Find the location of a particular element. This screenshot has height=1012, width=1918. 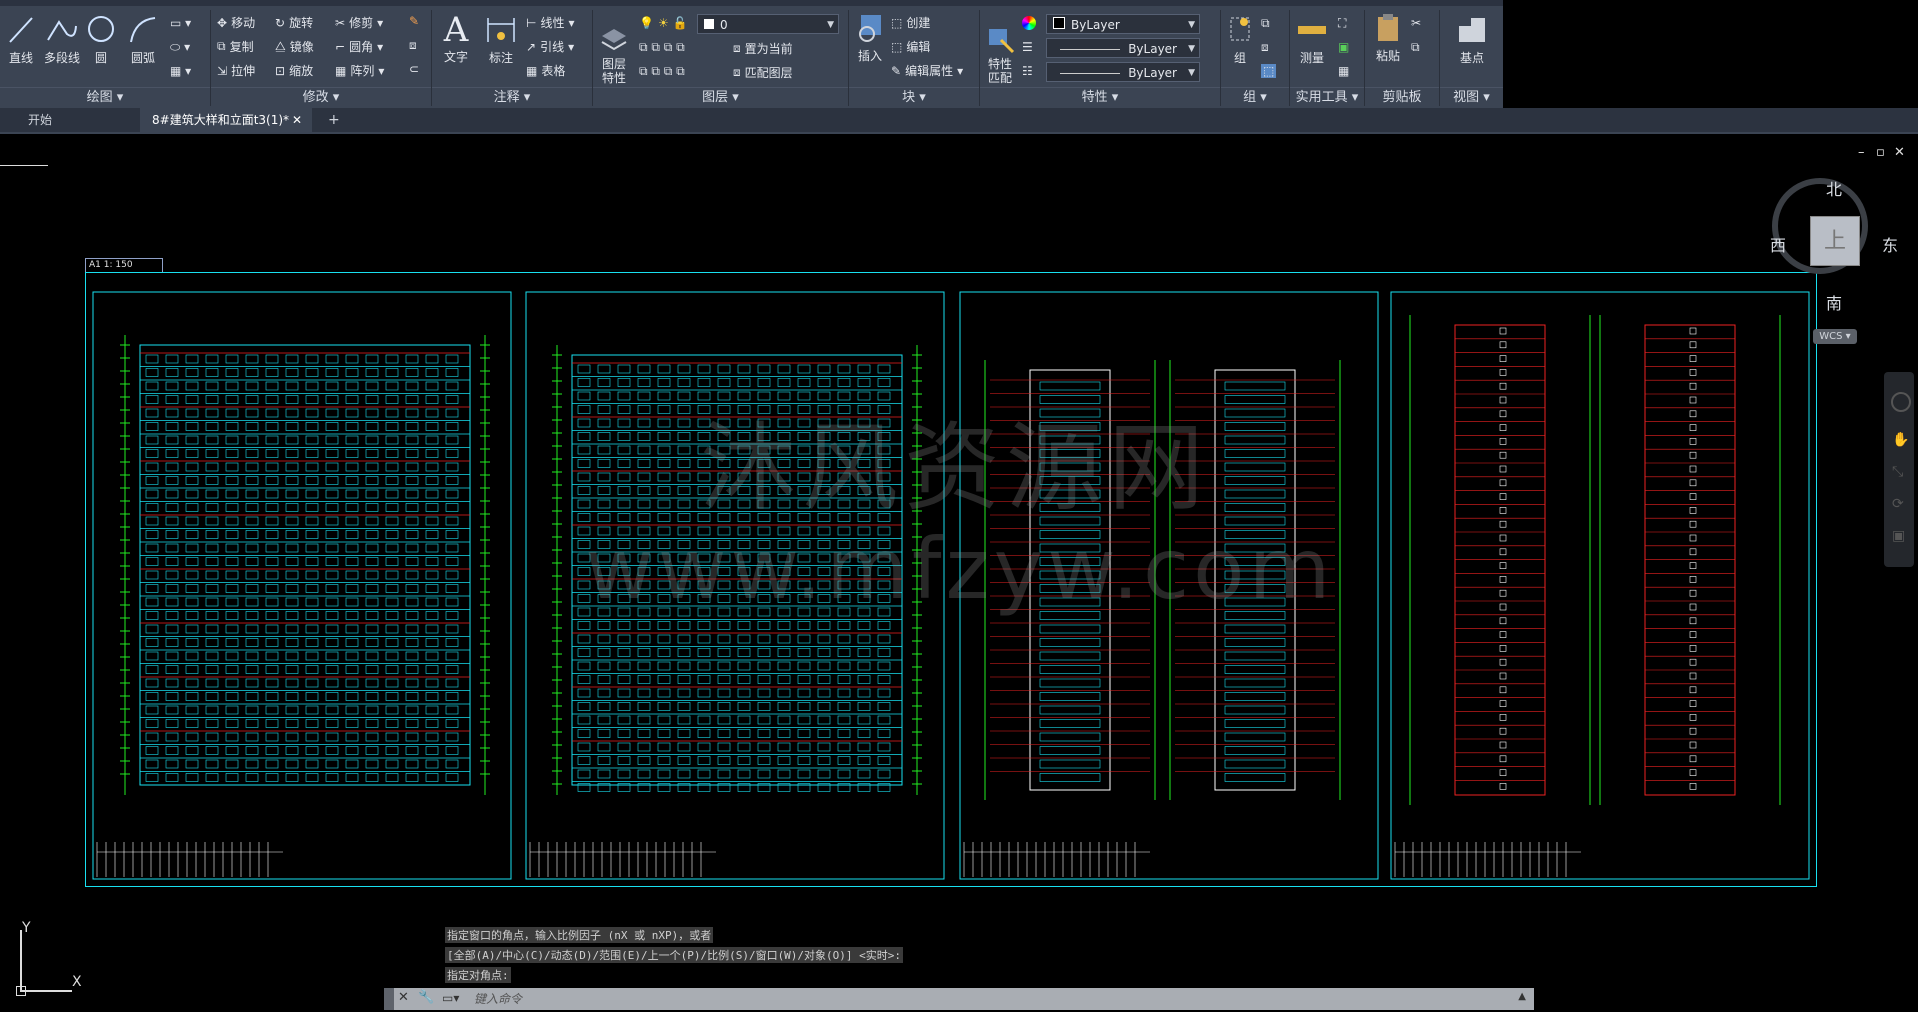

viewcube-south: 南 is located at coordinates (1834, 302).